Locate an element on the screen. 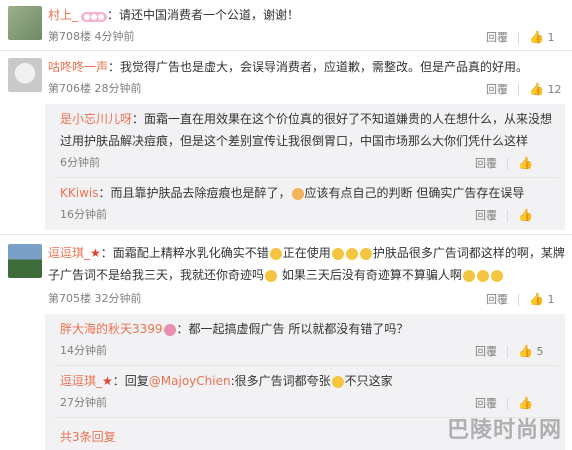  username-link: 村上_ is located at coordinates (63, 15).